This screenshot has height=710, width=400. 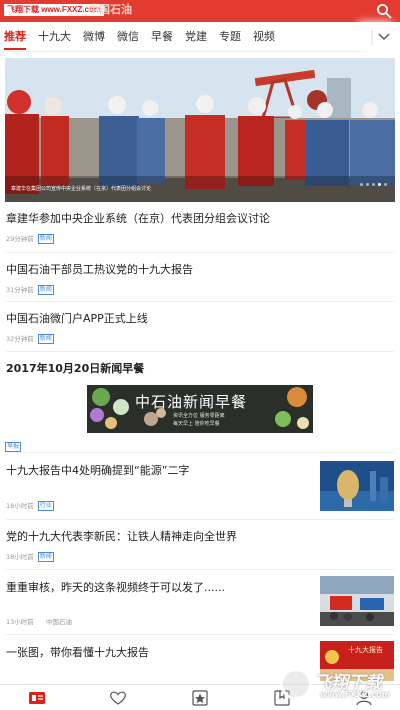 What do you see at coordinates (379, 184) in the screenshot?
I see `carousel-dot-active` at bounding box center [379, 184].